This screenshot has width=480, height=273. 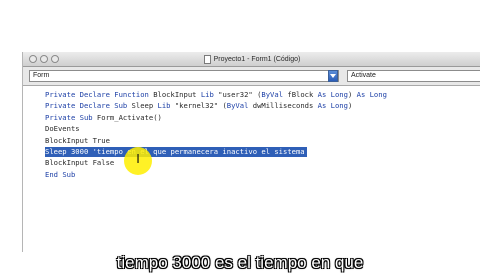 I want to click on code-line: BlockInput False, so click(x=79, y=163).